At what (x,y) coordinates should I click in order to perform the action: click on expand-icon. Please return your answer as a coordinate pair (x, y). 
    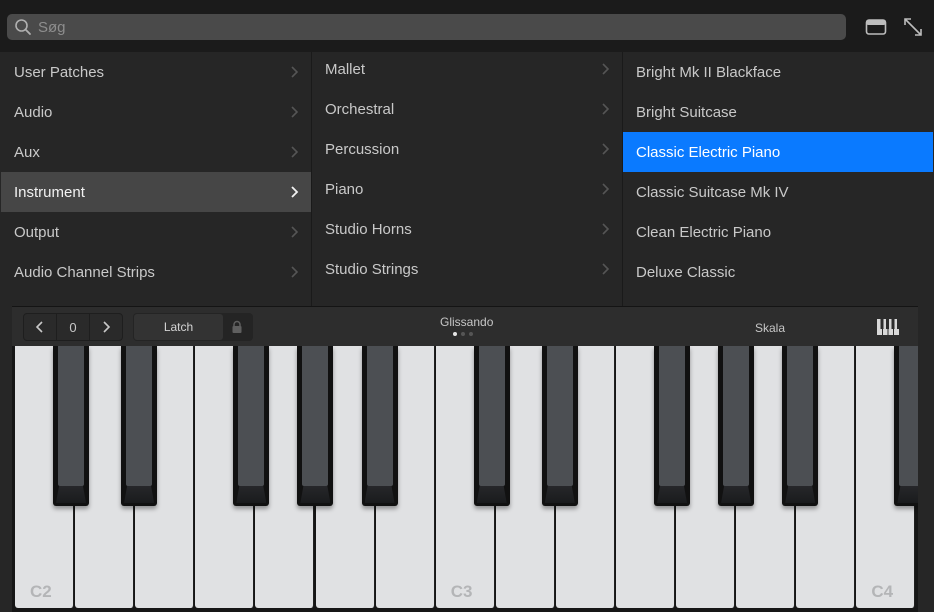
    Looking at the image, I should click on (913, 27).